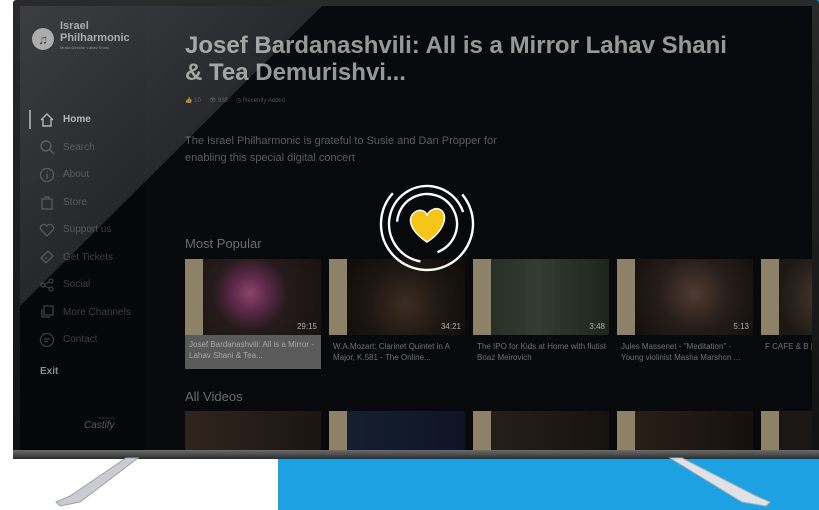  I want to click on sidebar-item-label: Social, so click(77, 285).